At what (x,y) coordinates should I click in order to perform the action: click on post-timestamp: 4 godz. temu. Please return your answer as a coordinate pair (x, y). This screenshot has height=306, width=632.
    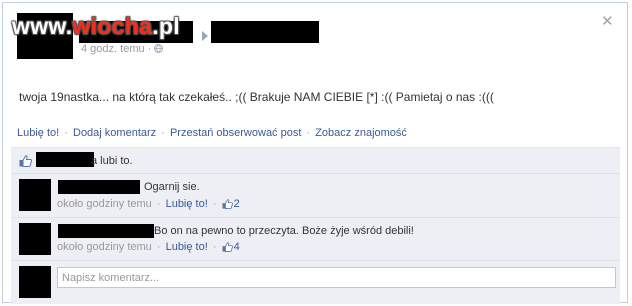
    Looking at the image, I should click on (113, 49).